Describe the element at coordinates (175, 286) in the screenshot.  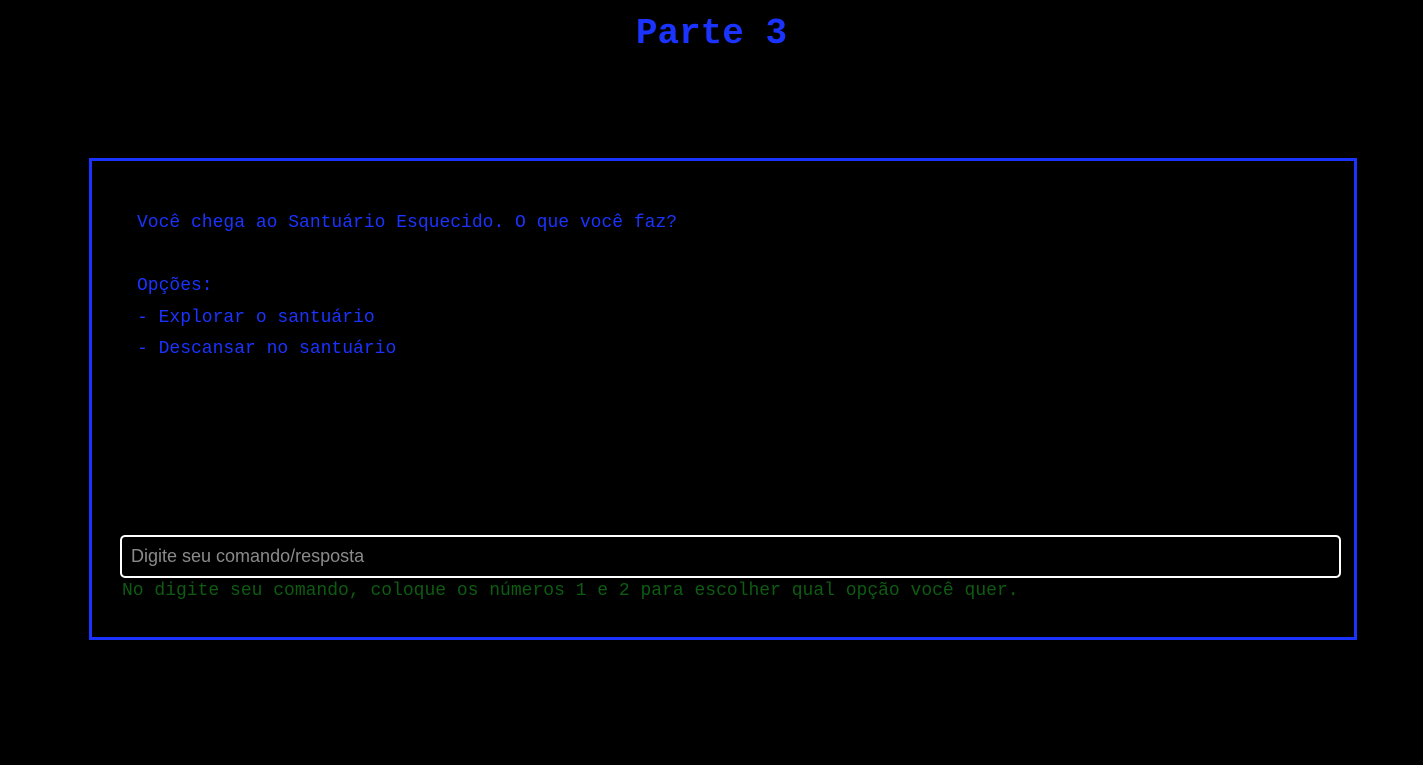
I see `options-heading: Opções:` at that location.